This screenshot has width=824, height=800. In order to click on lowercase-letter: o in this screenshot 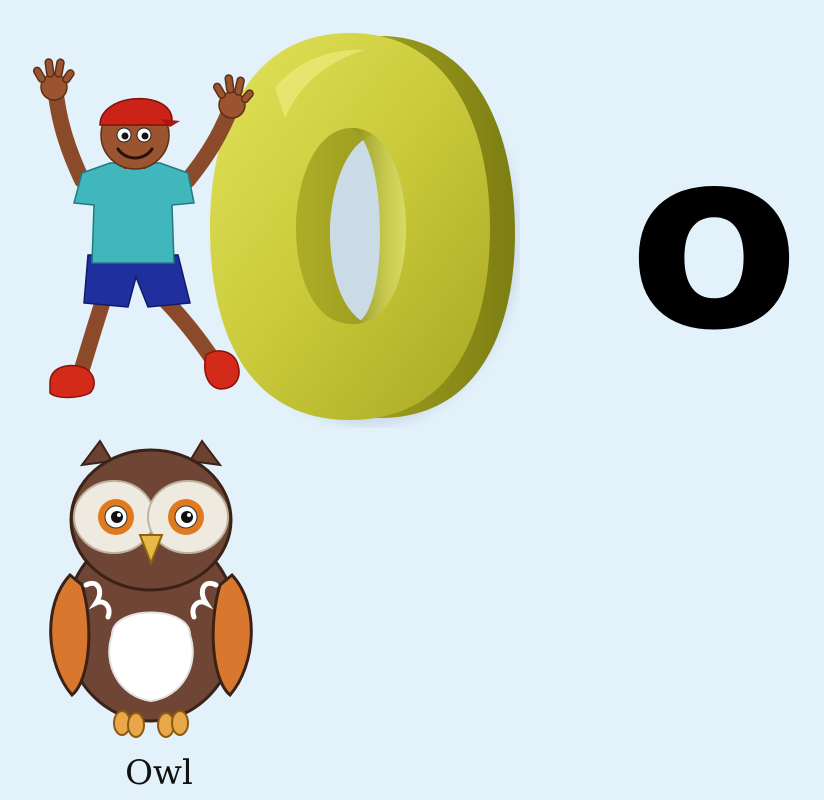, I will do `click(714, 239)`.